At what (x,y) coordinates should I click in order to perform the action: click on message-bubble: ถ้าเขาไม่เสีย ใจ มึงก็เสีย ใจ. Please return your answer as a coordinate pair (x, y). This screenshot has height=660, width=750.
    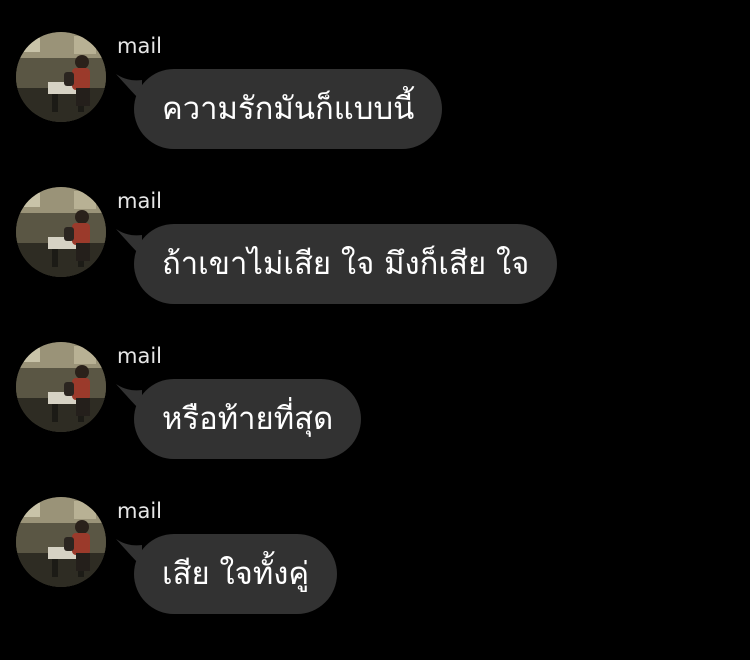
    Looking at the image, I should click on (346, 264).